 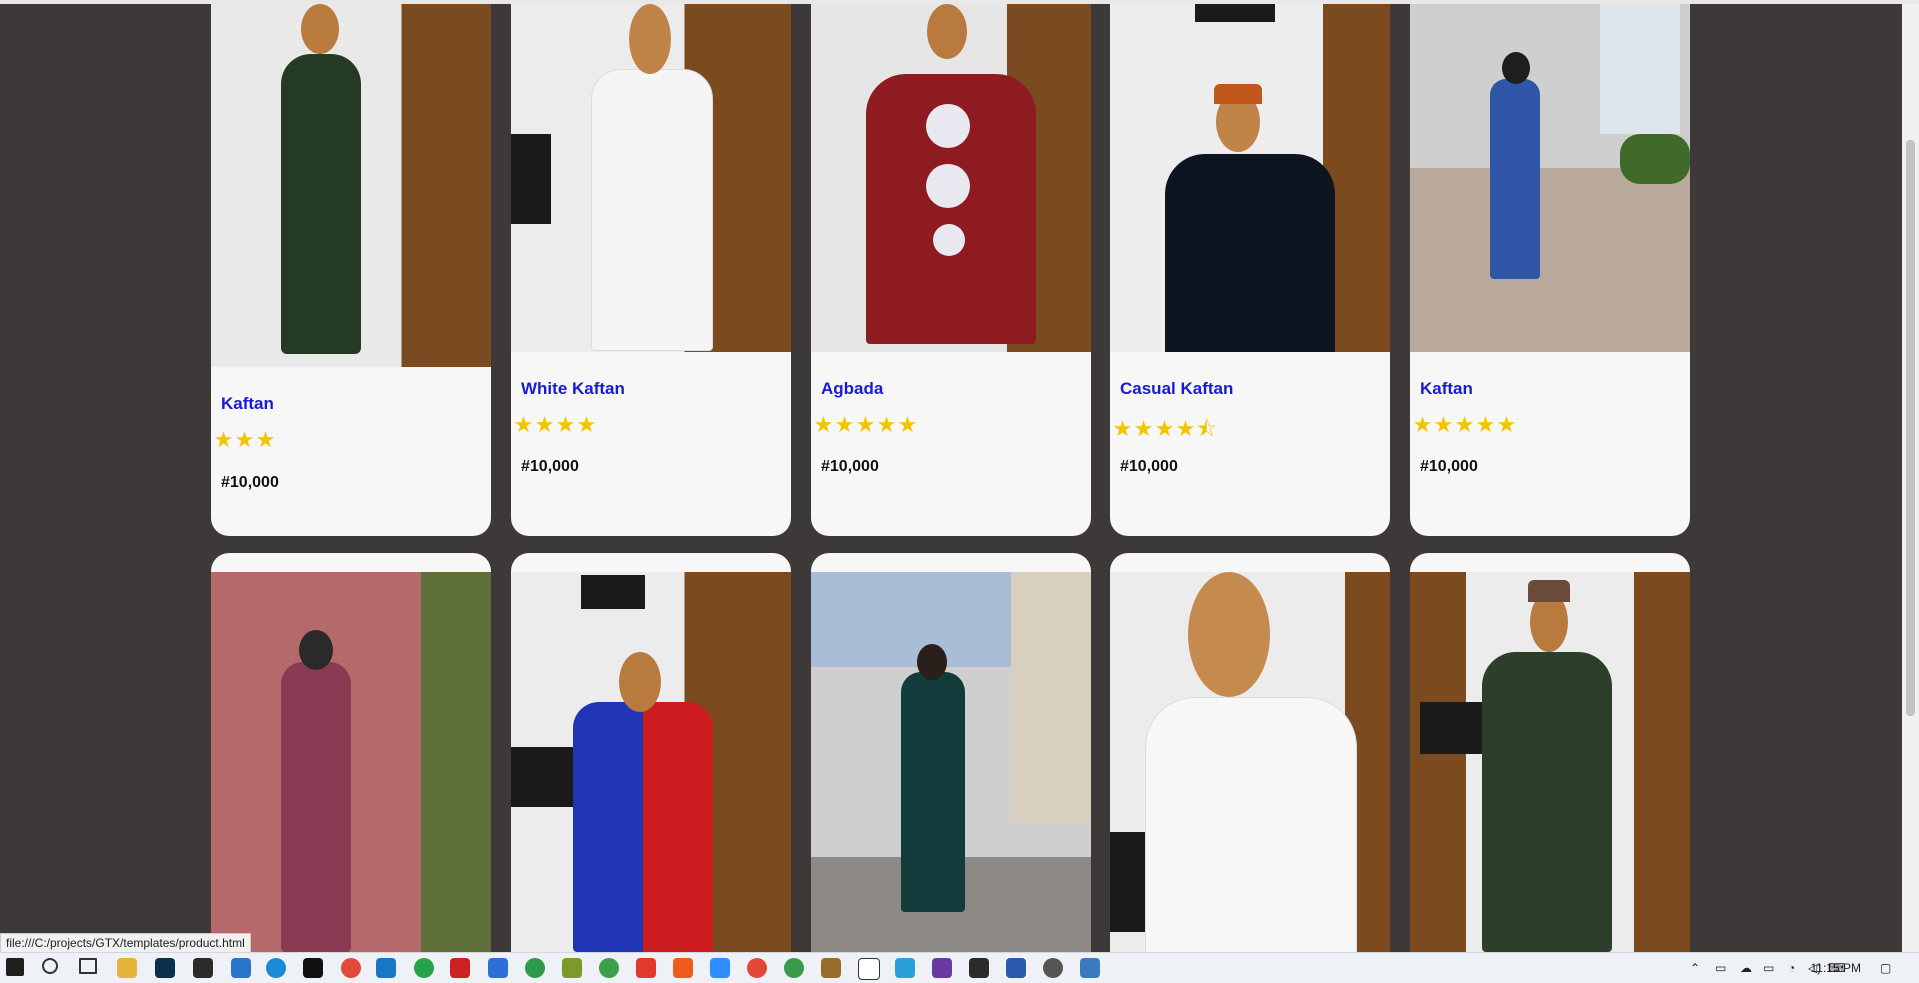 What do you see at coordinates (905, 968) in the screenshot?
I see `telegram-icon` at bounding box center [905, 968].